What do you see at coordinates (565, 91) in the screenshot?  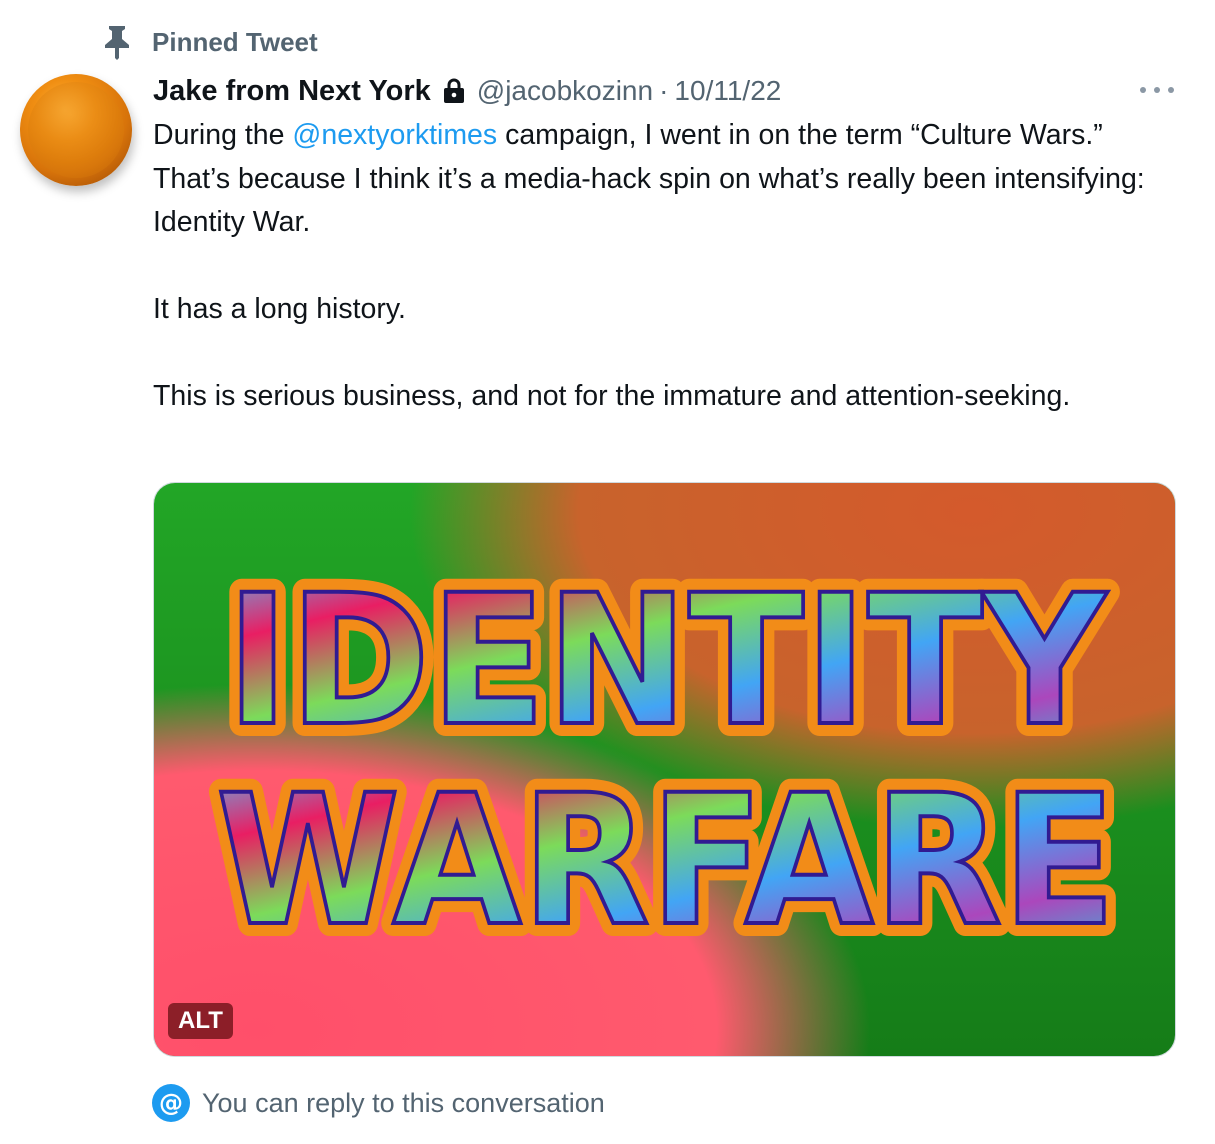 I see `user-handle: @jacobkozinn` at bounding box center [565, 91].